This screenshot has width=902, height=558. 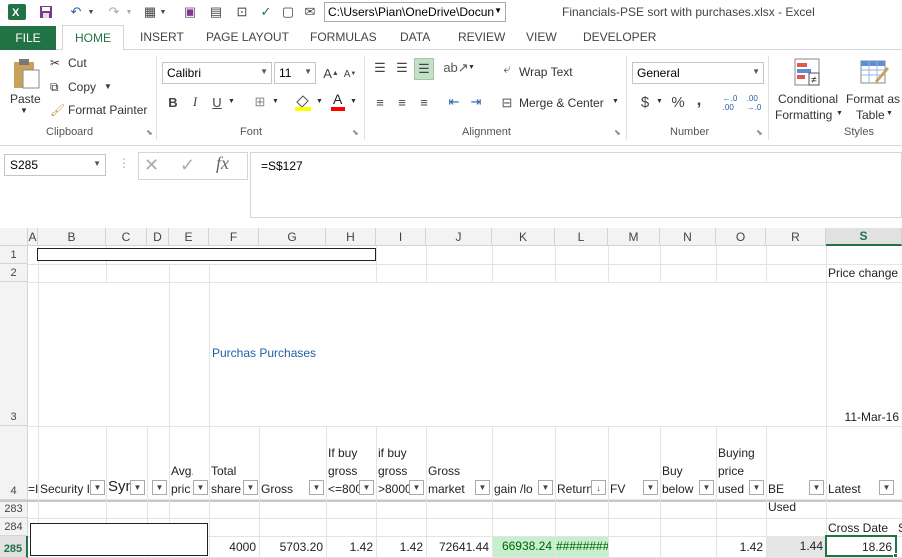 I want to click on comma-button: ,, so click(x=699, y=100).